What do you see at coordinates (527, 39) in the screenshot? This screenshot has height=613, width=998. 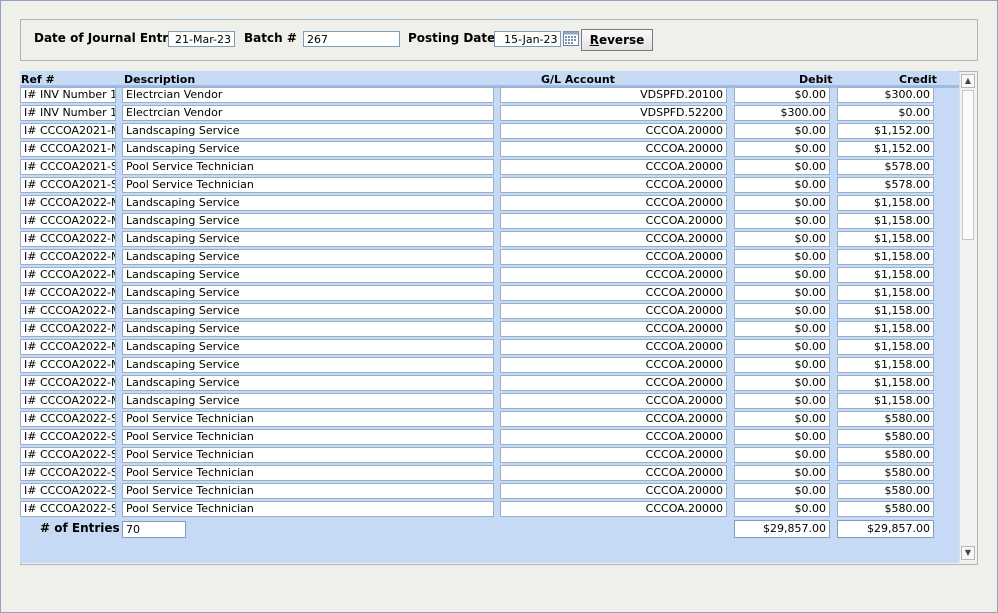 I see `posting-date-field: 15-Jan-23` at bounding box center [527, 39].